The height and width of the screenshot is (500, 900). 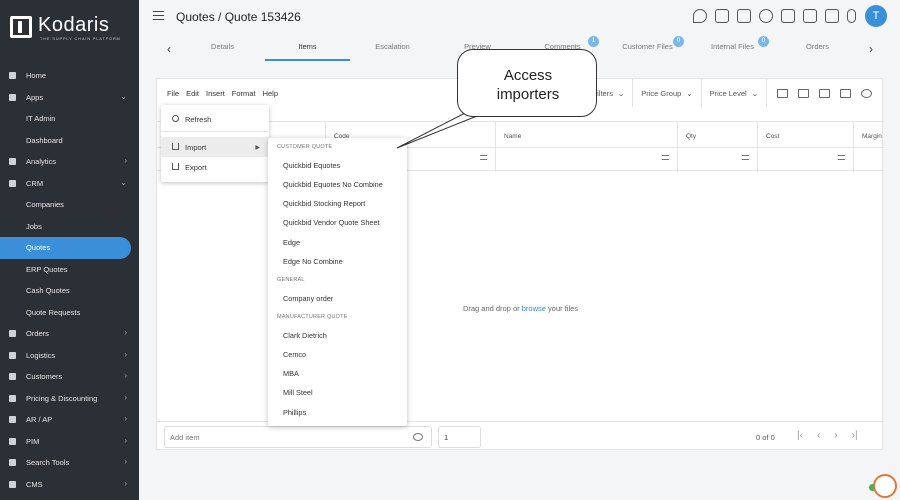 What do you see at coordinates (766, 16) in the screenshot?
I see `sync-icon` at bounding box center [766, 16].